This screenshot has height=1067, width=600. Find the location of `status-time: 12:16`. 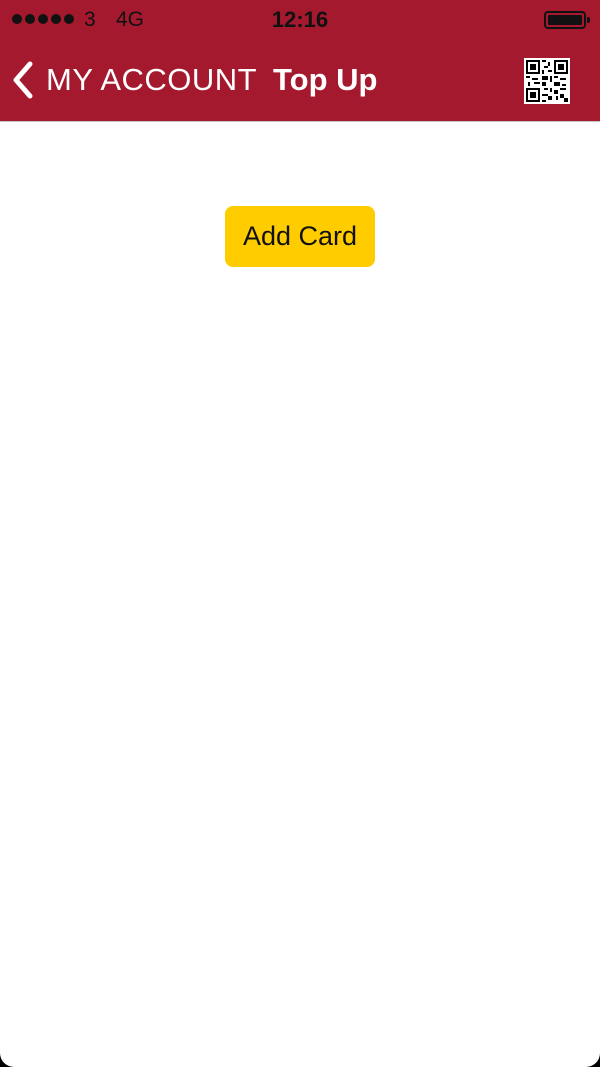

status-time: 12:16 is located at coordinates (300, 19).